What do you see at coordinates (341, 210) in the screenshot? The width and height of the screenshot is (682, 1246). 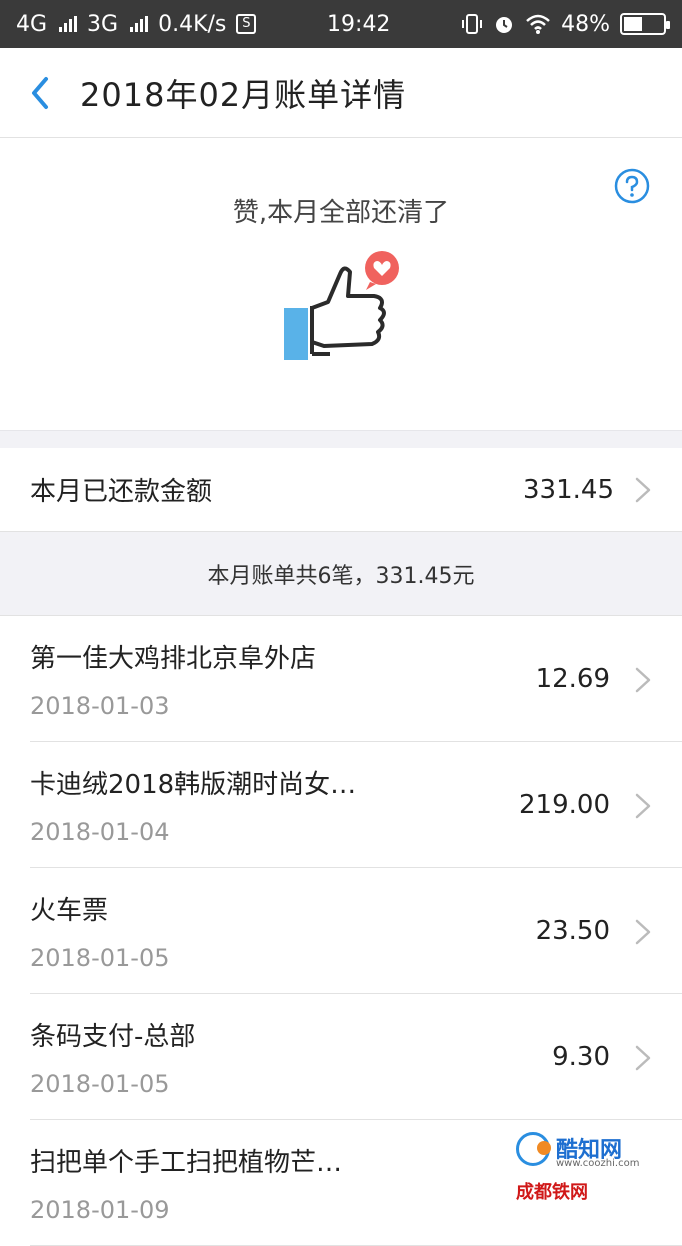 I see `hero-message: 赞,本月全部还清了` at bounding box center [341, 210].